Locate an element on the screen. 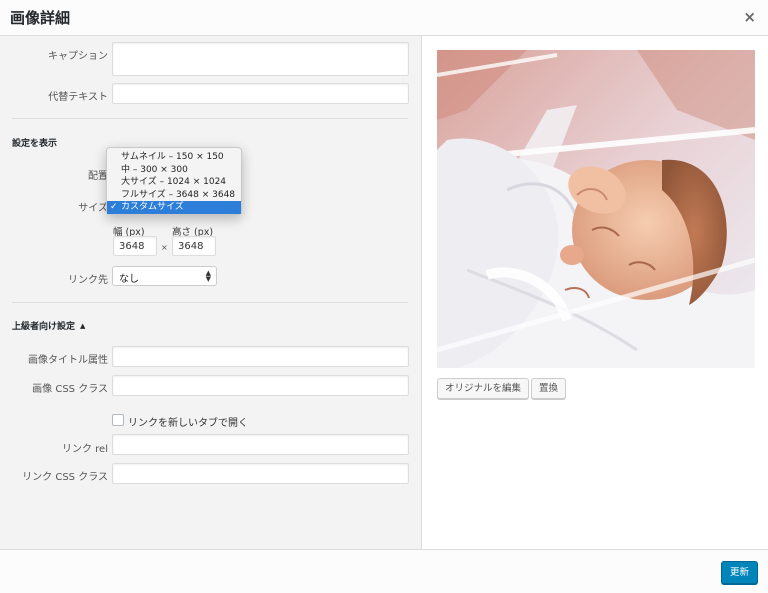 This screenshot has height=593, width=768. close-icon: × is located at coordinates (749, 17).